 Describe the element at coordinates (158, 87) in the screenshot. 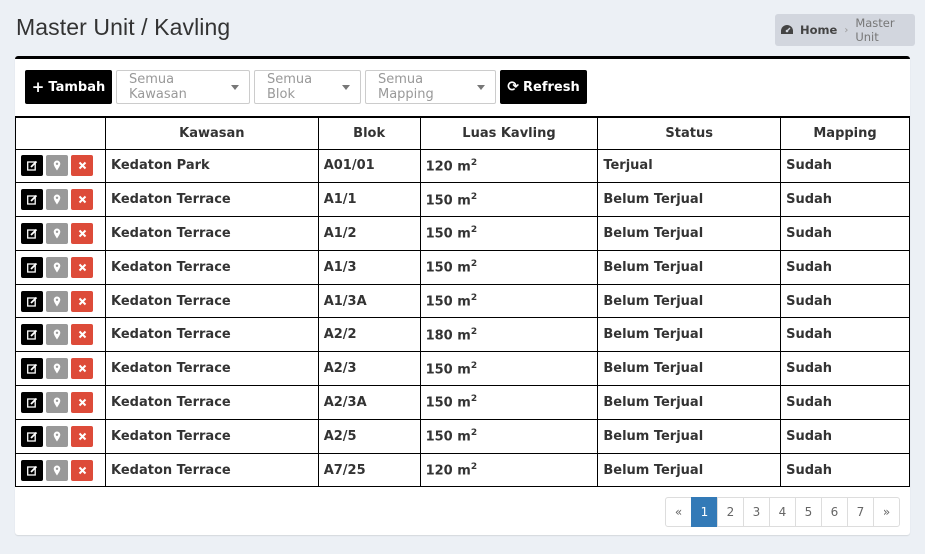

I see `kawasan-filter-value: Semua Kawasan` at that location.